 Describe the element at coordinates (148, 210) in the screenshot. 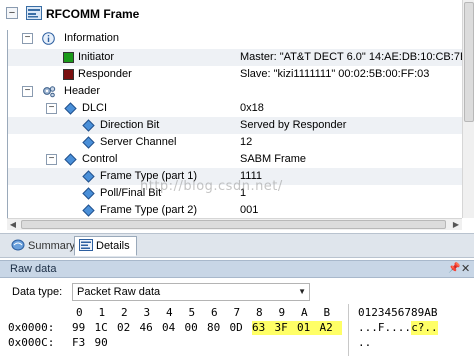

I see `tree-label: Frame Type (part 2)` at that location.